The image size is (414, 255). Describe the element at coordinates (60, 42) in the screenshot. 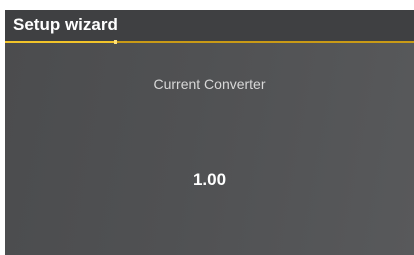

I see `wizard-progress-fill` at that location.